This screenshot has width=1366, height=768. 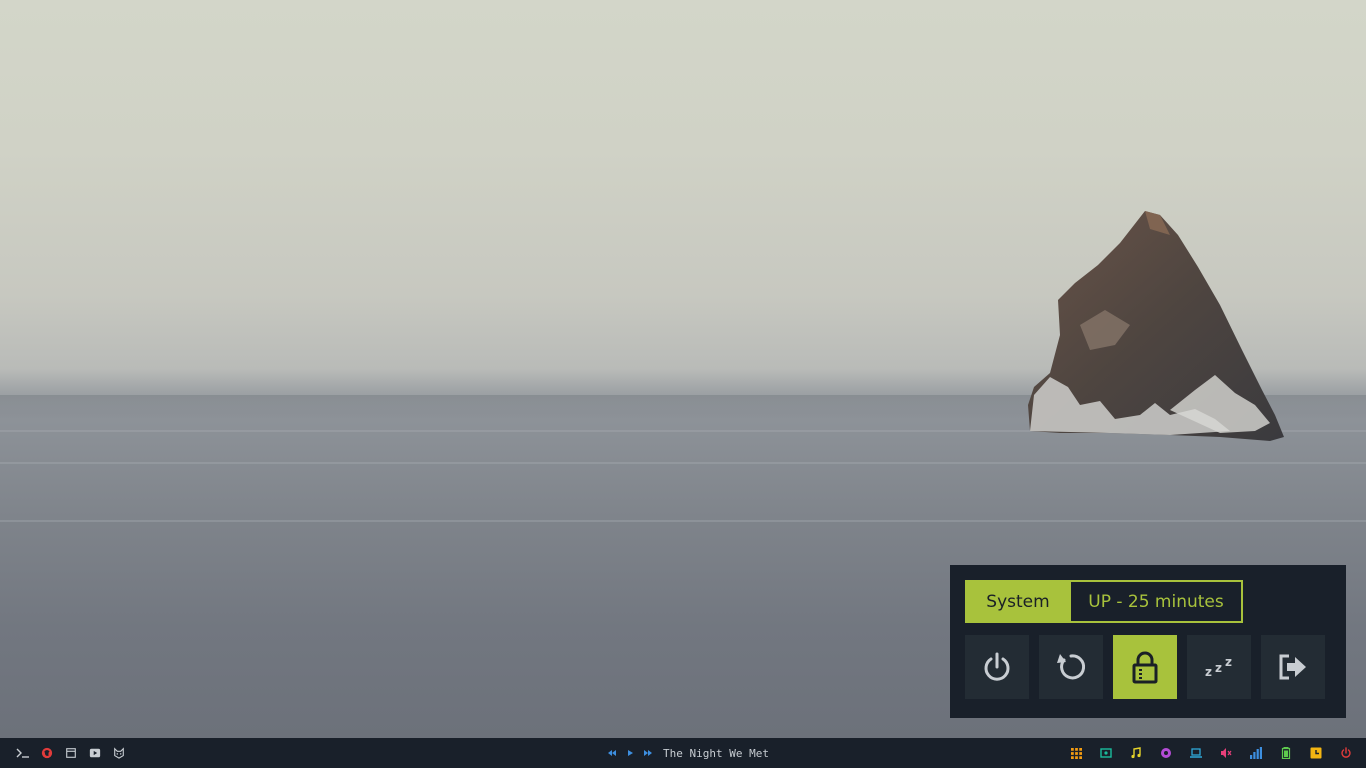 What do you see at coordinates (1226, 753) in the screenshot?
I see `volume-muted-icon` at bounding box center [1226, 753].